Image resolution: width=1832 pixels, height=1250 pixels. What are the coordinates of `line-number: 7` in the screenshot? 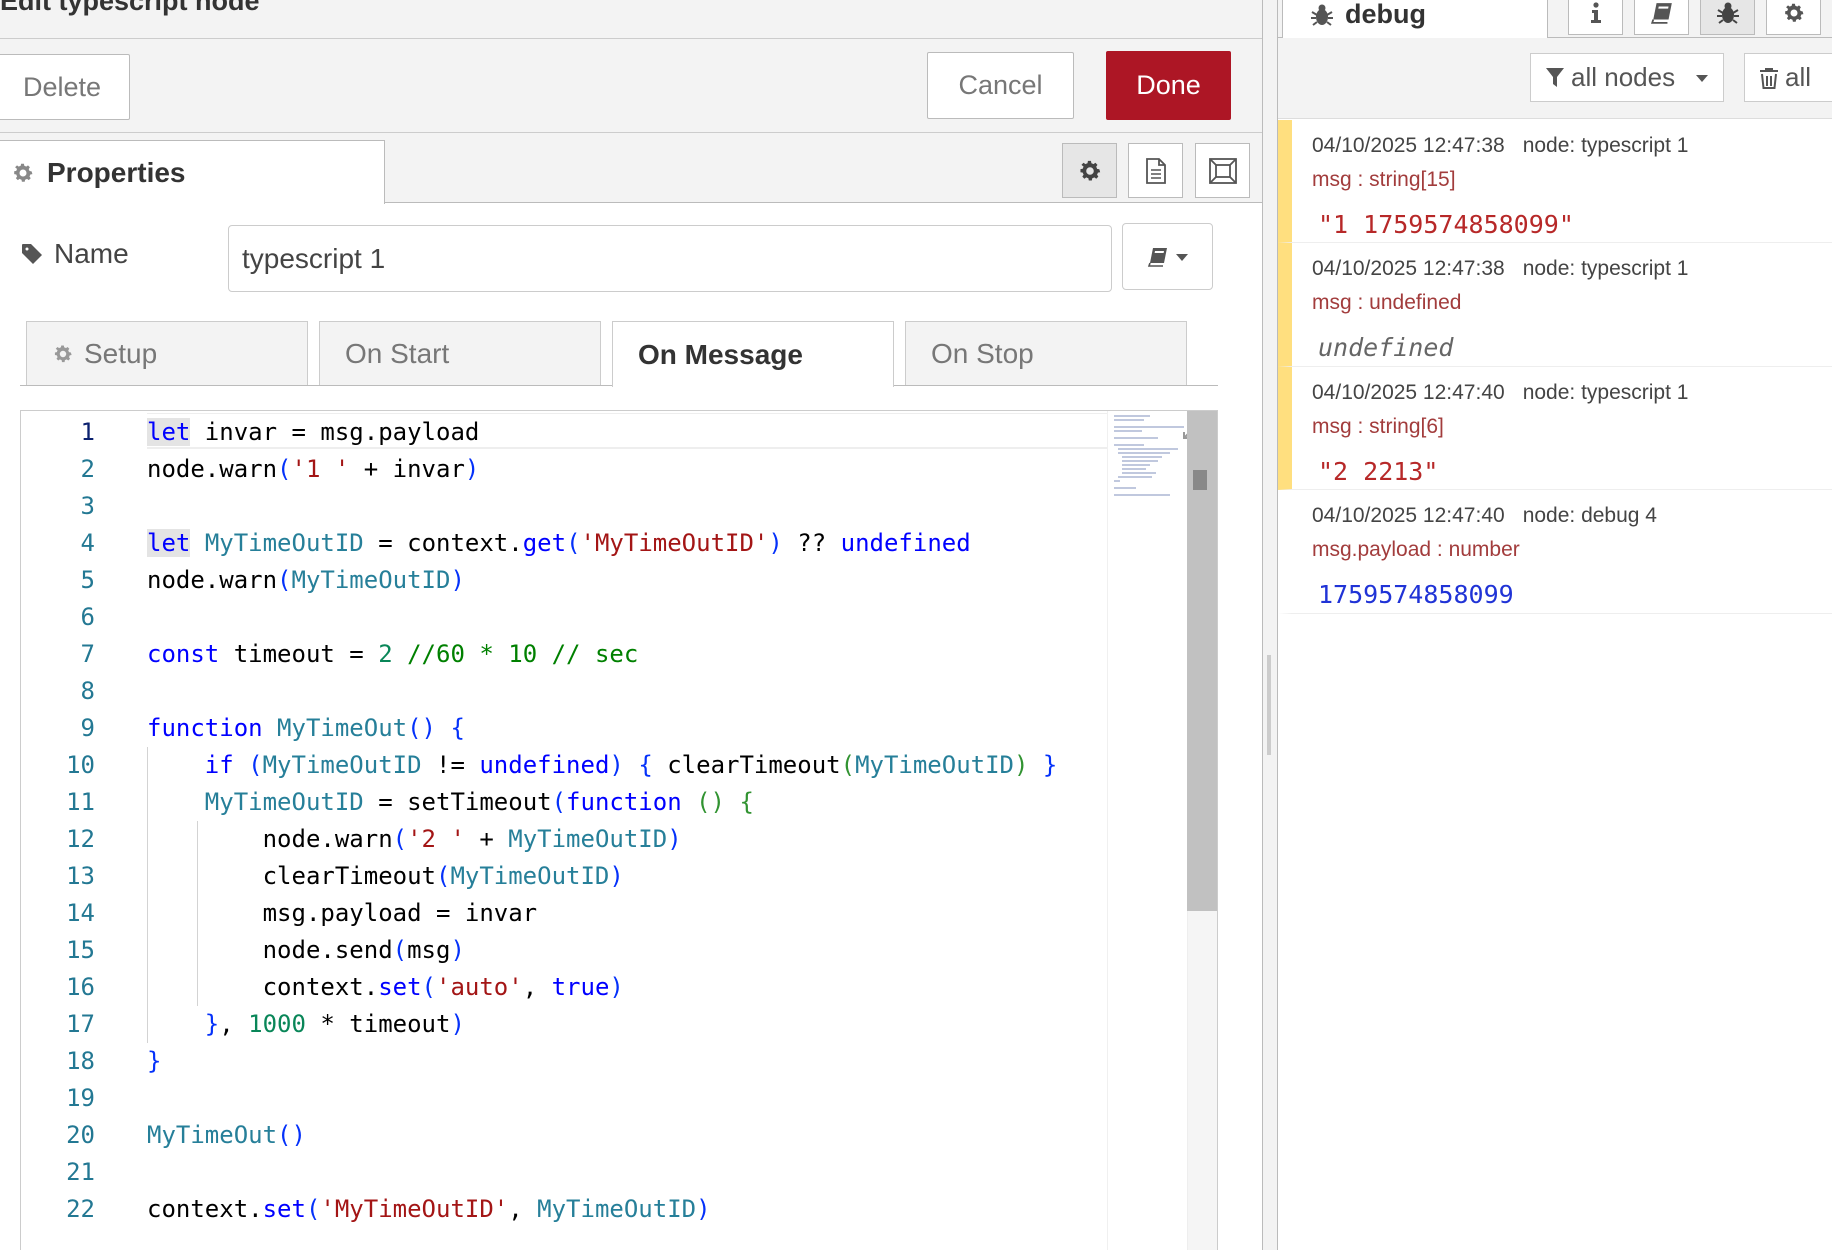 It's located at (87, 654).